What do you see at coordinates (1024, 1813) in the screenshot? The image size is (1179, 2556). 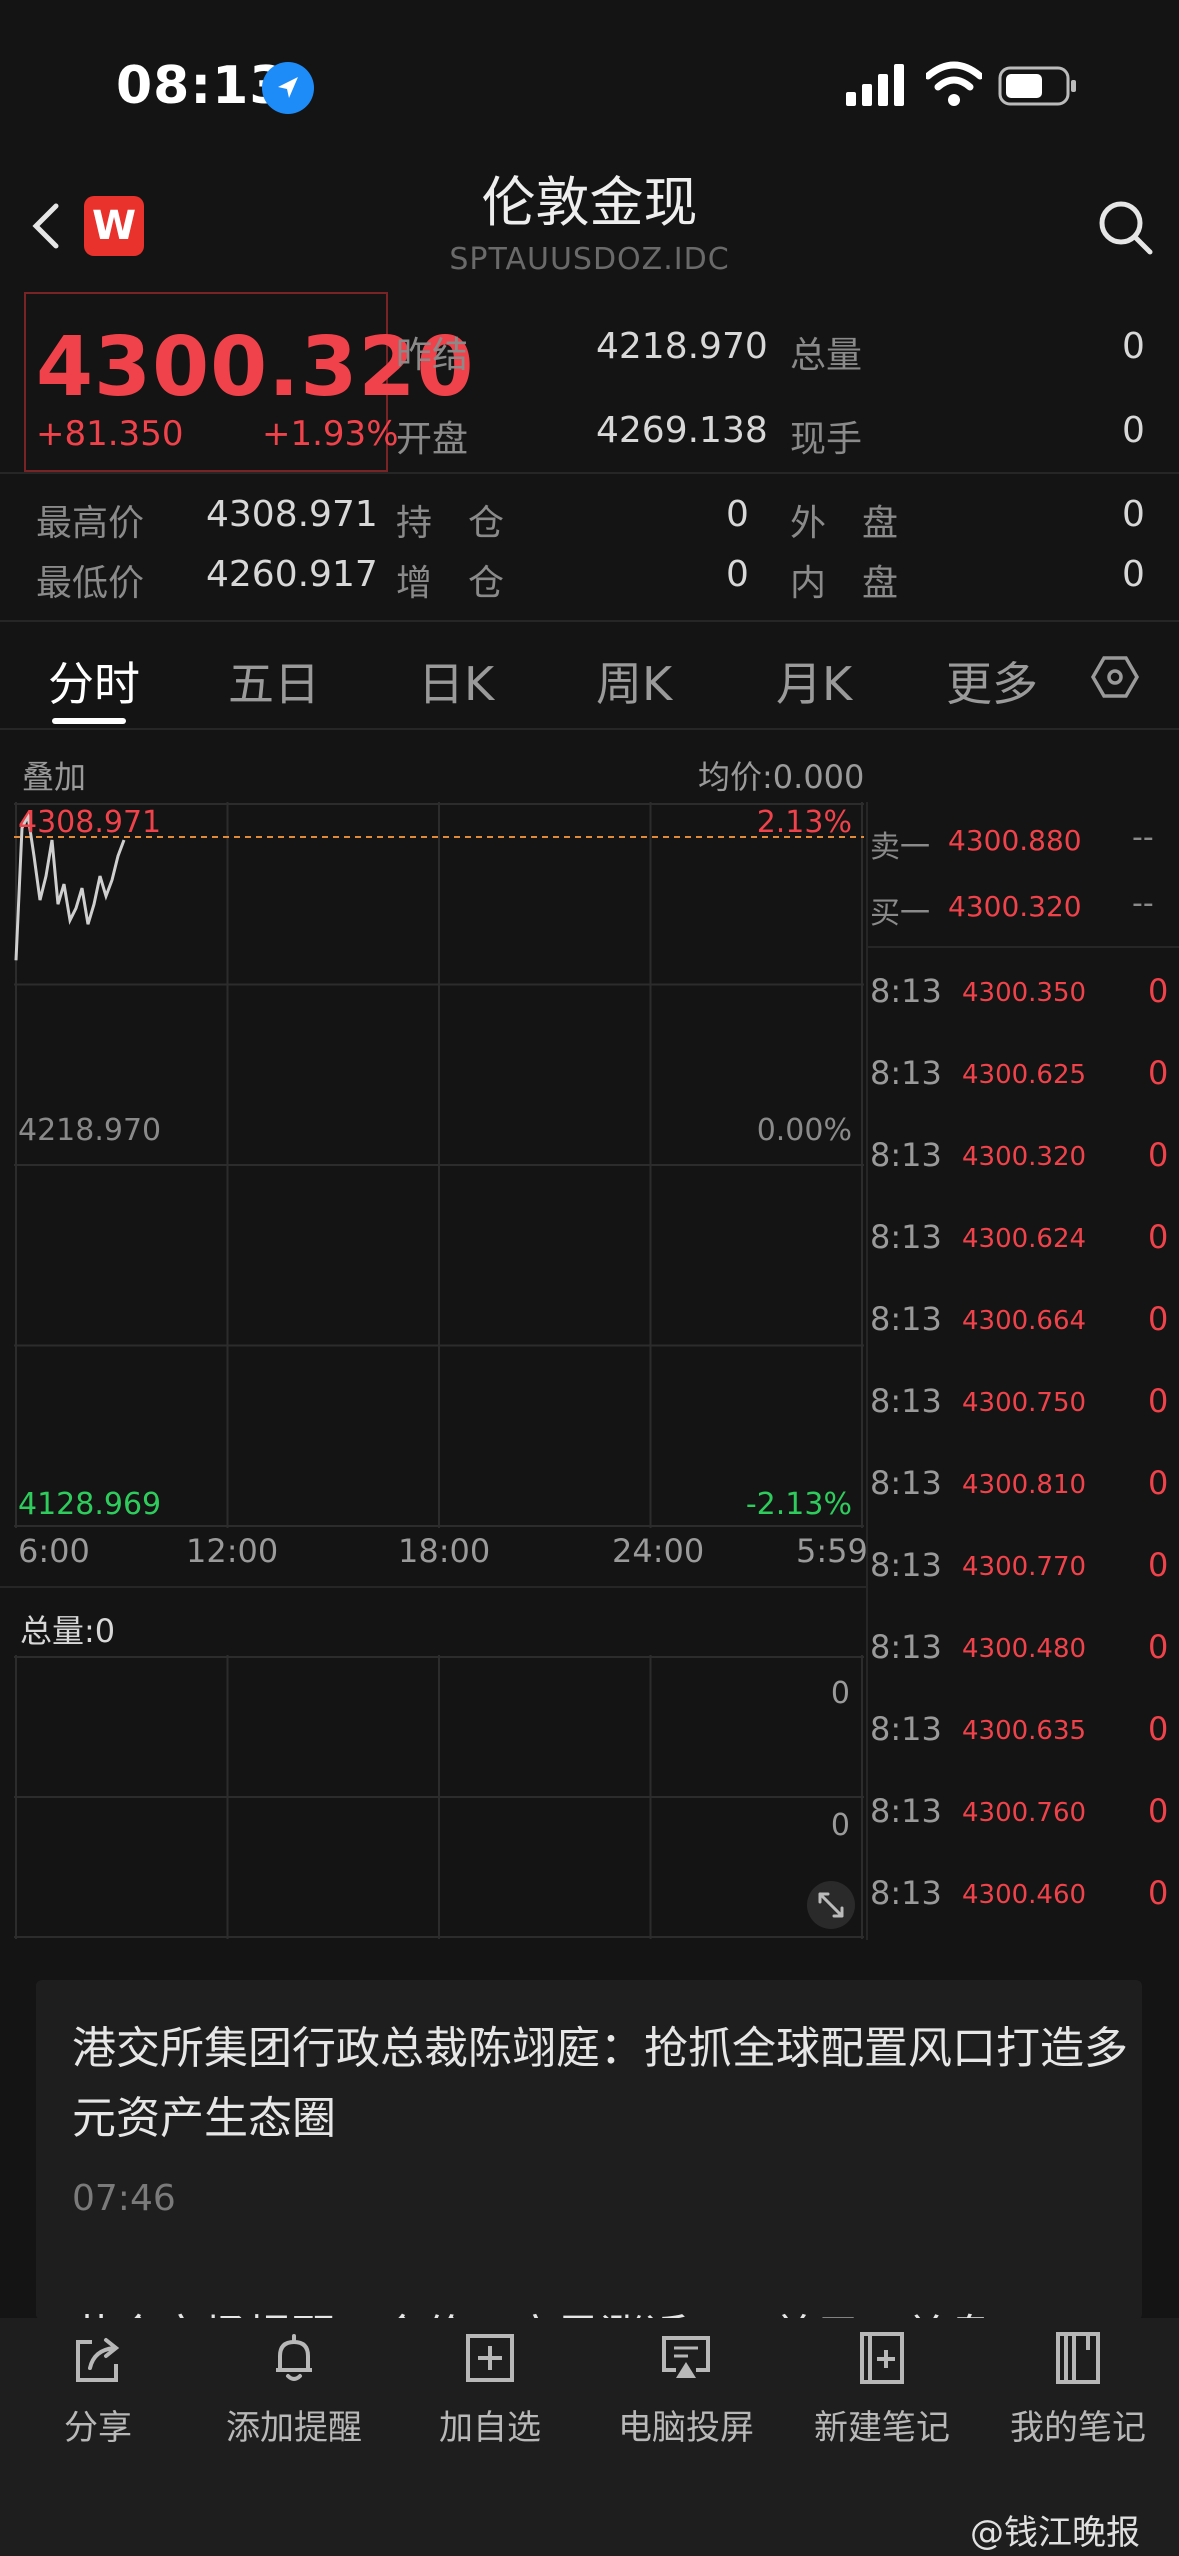 I see `tick-price: 4300.760` at bounding box center [1024, 1813].